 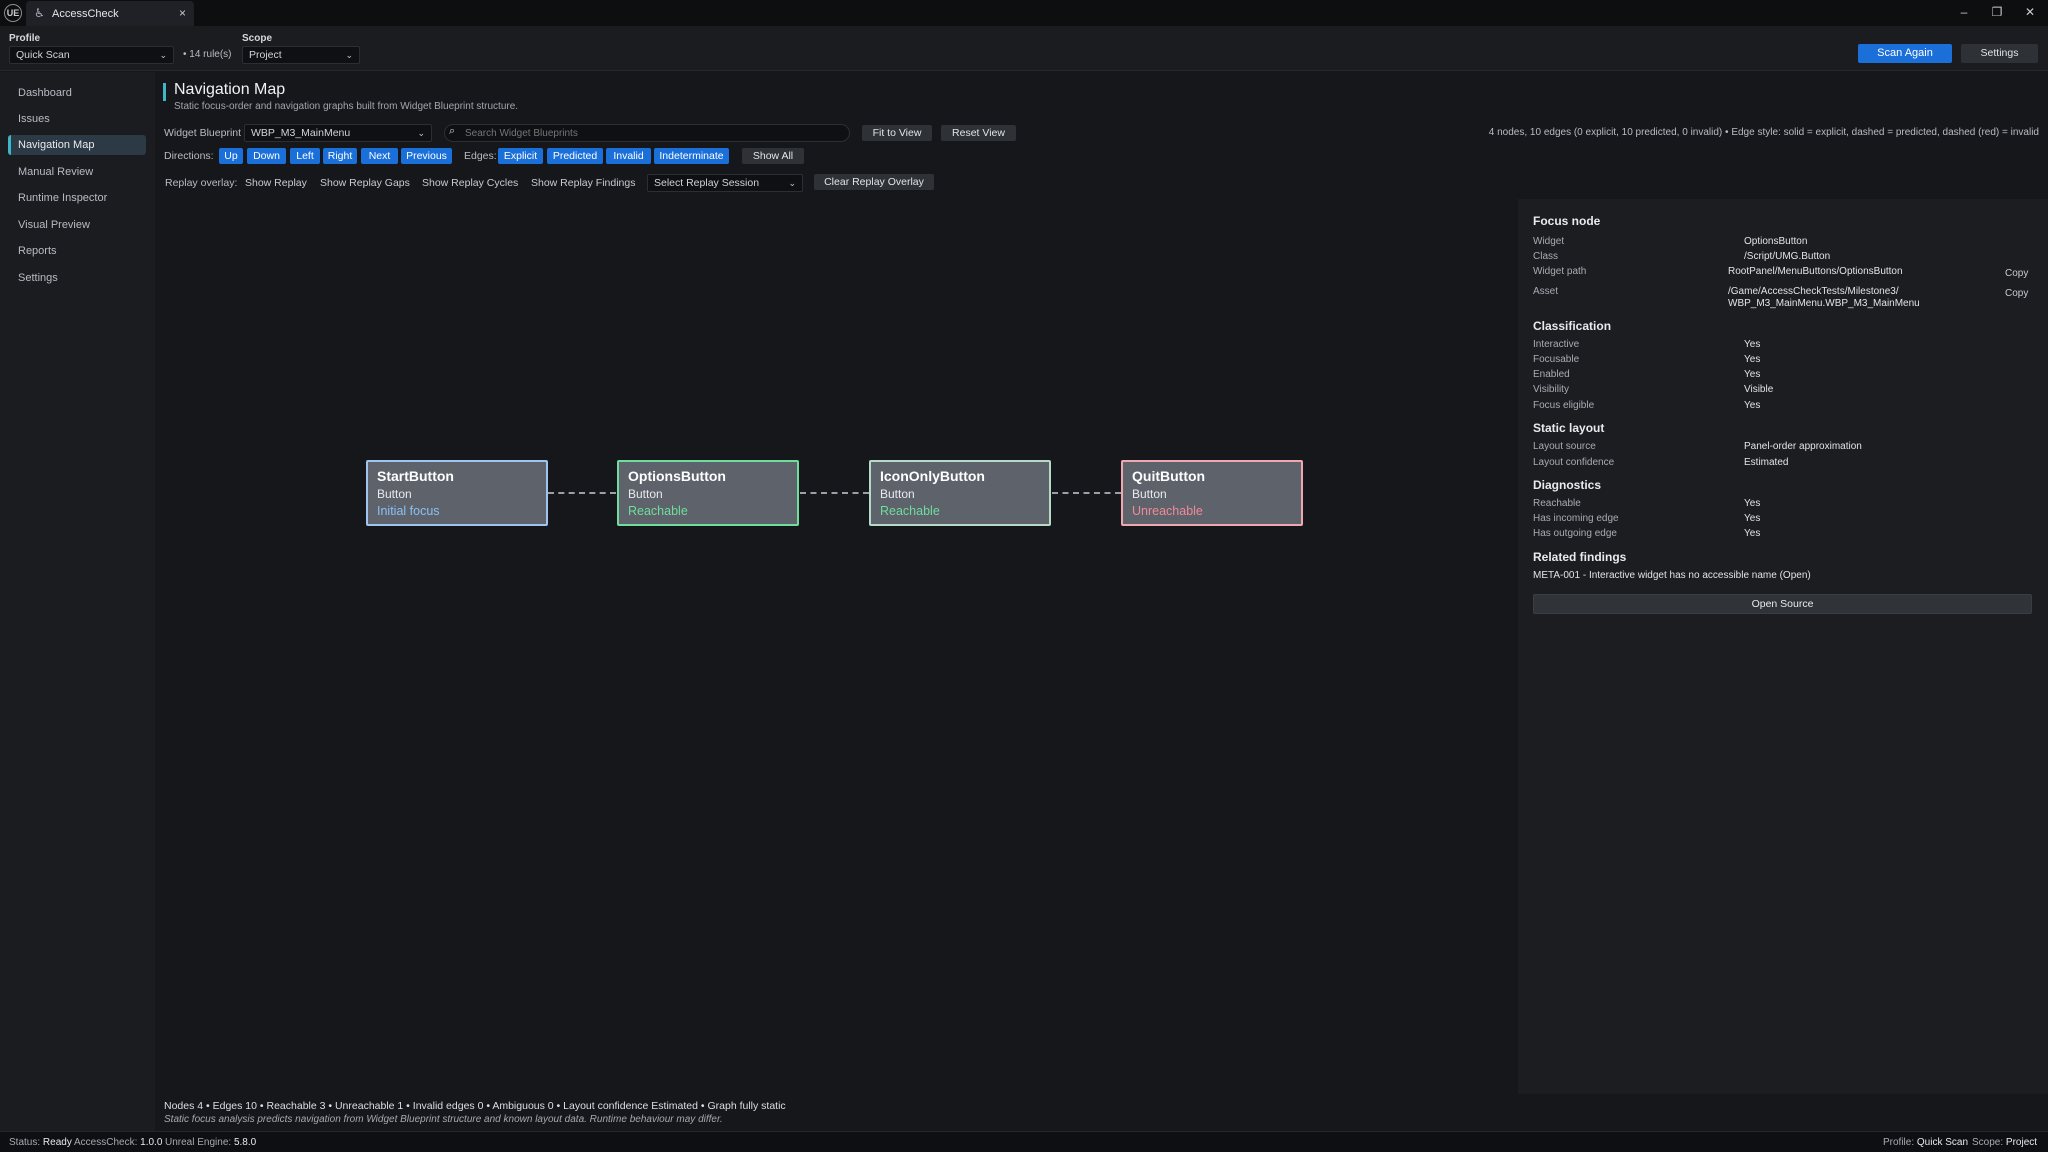 What do you see at coordinates (340, 156) in the screenshot?
I see `direction-right-toggle: Right` at bounding box center [340, 156].